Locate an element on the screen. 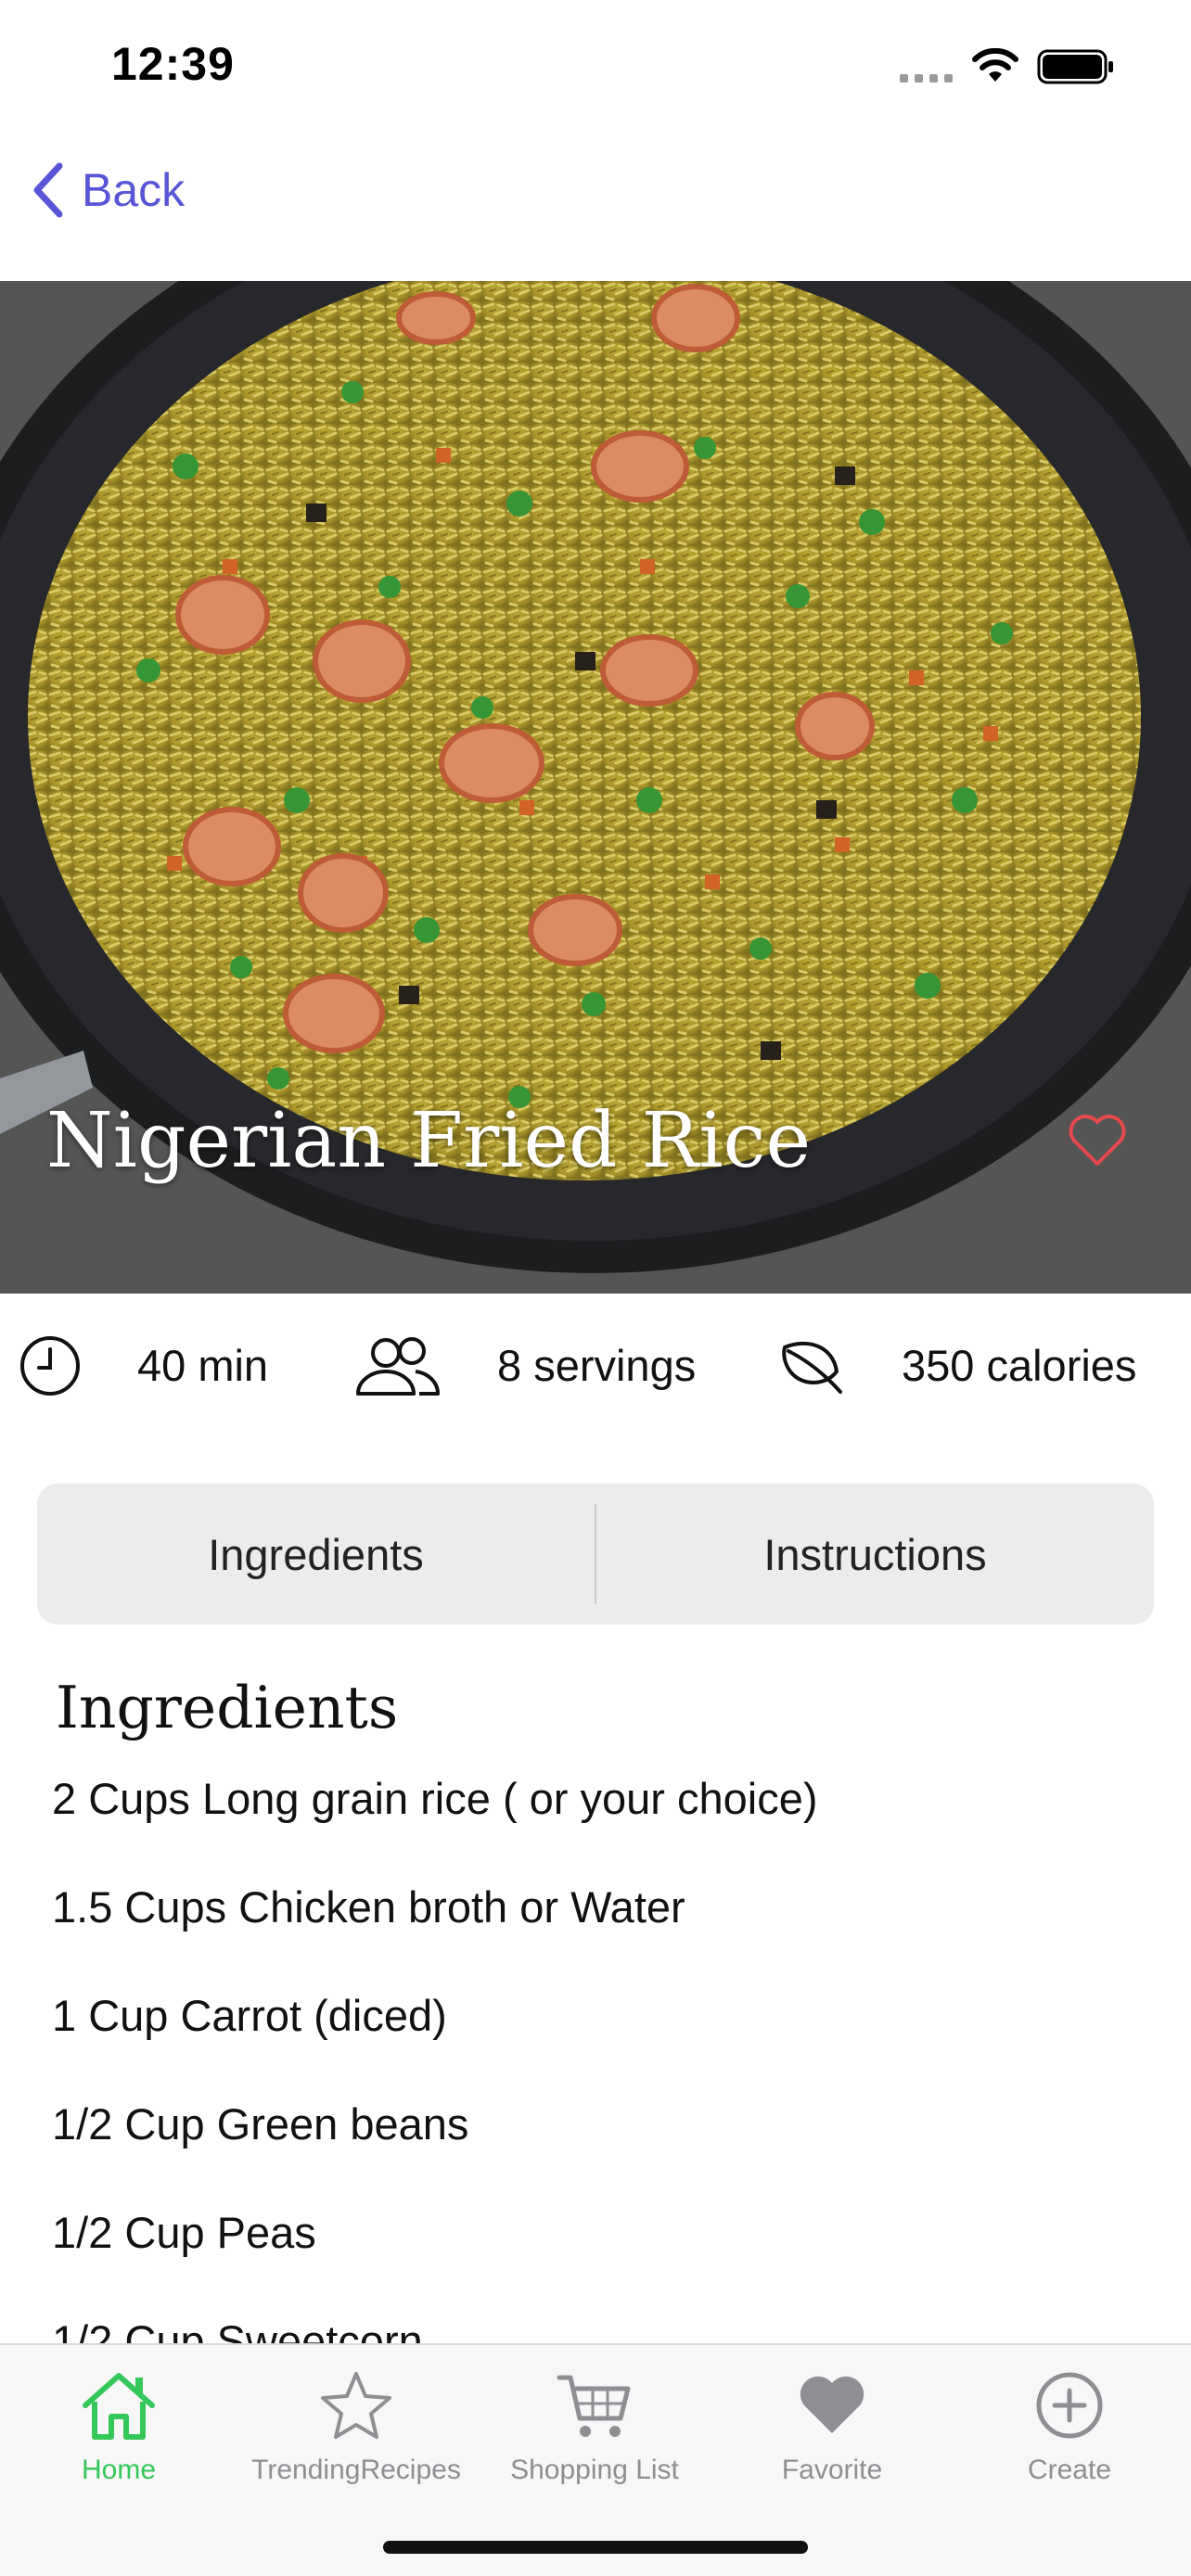  recipe-meta-row: 40 min 8 servings 350 calories is located at coordinates (595, 1365).